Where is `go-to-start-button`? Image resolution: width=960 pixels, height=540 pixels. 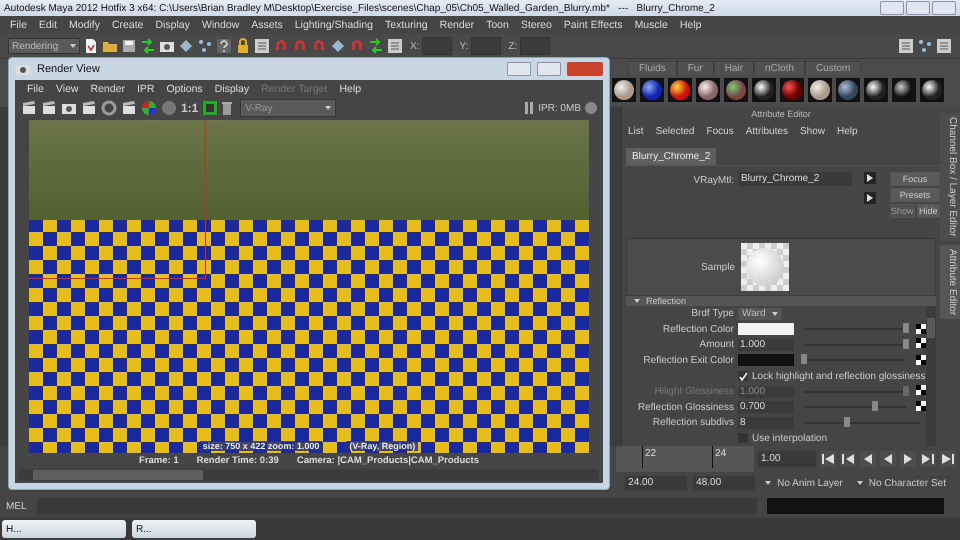 go-to-start-button is located at coordinates (828, 459).